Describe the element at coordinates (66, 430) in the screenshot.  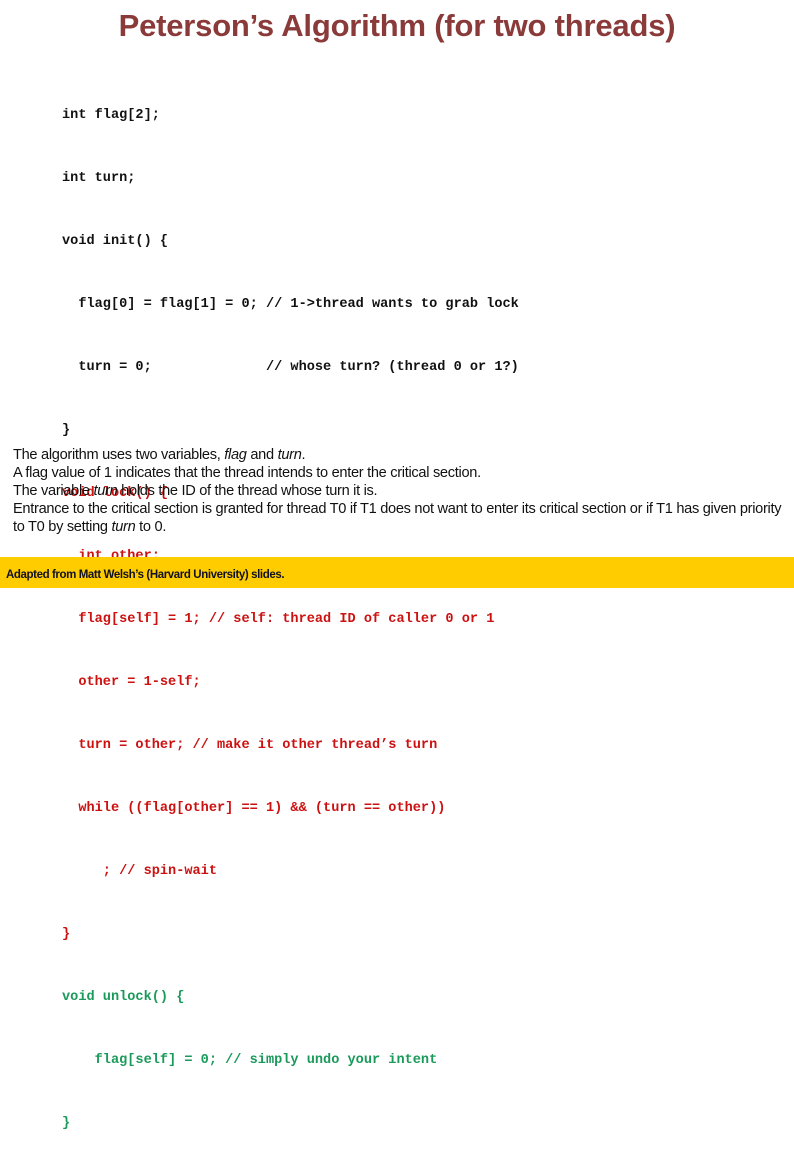
I see `code-line: }` at that location.